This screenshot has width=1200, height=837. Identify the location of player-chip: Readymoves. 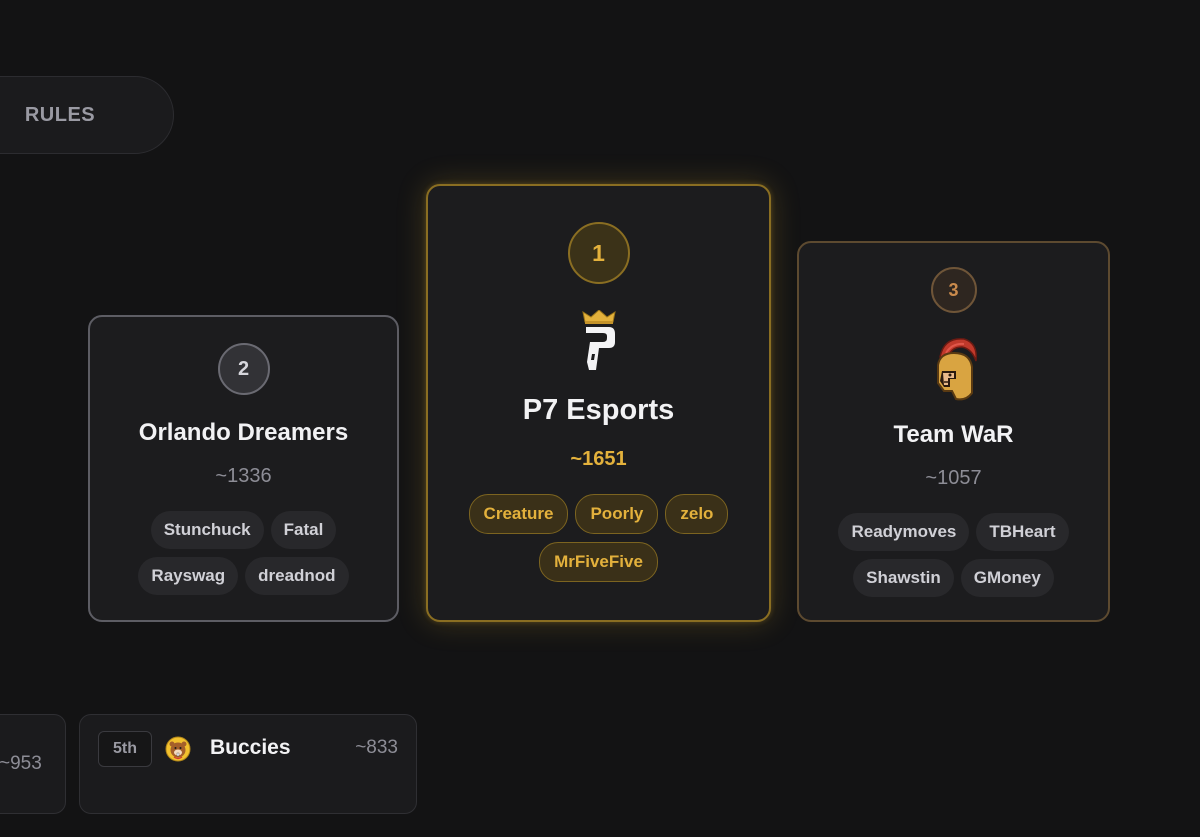
(904, 532).